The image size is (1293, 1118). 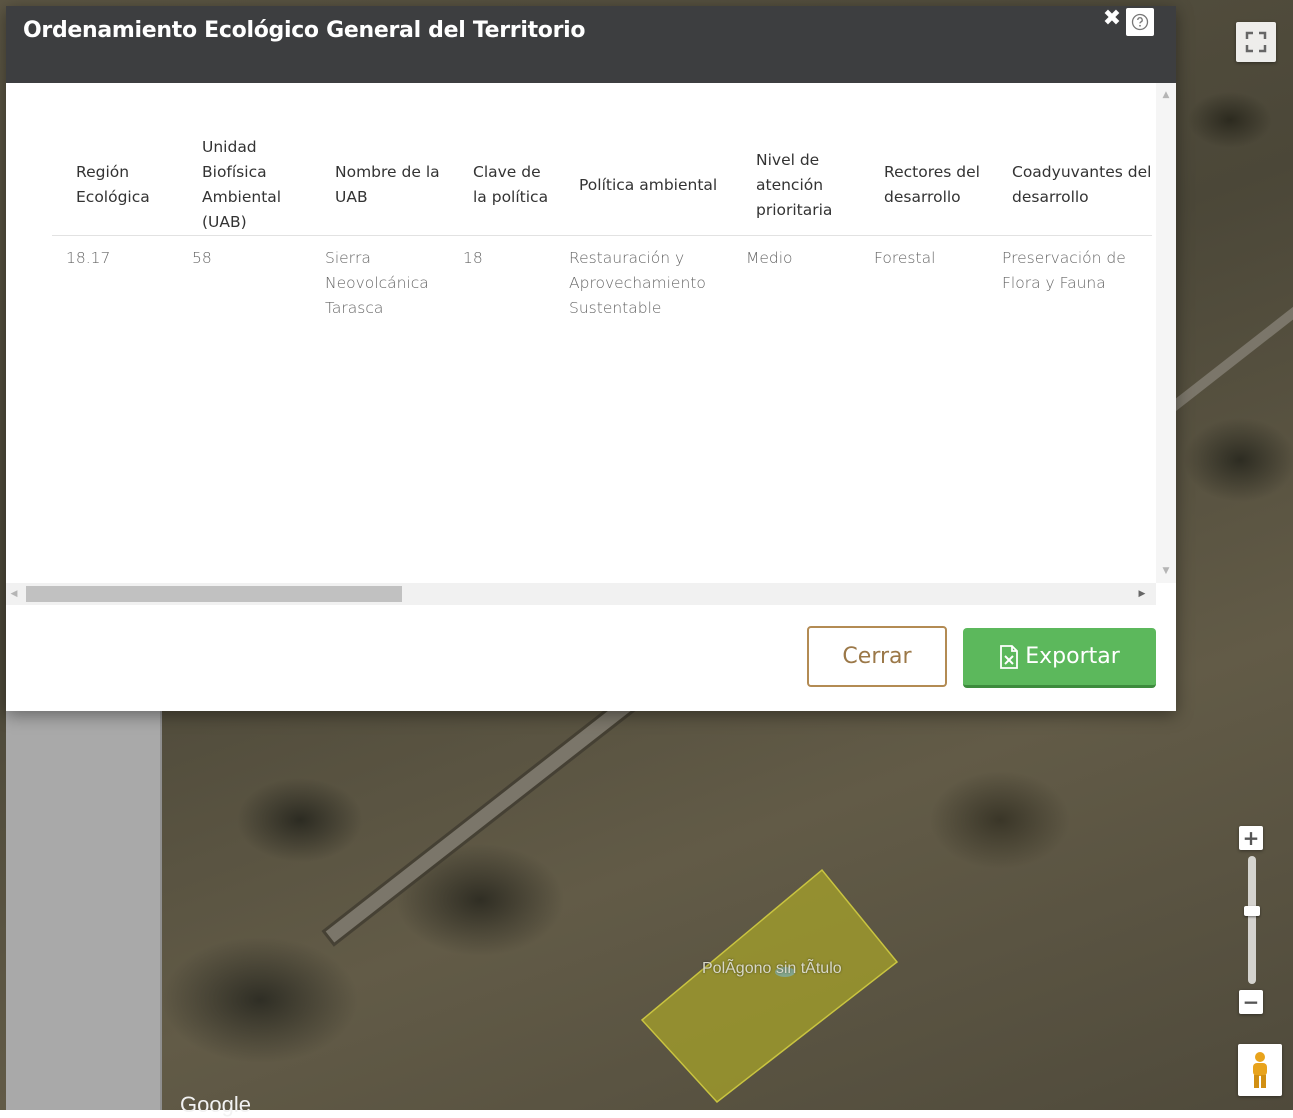 What do you see at coordinates (1251, 838) in the screenshot?
I see `zoom-in-button: +` at bounding box center [1251, 838].